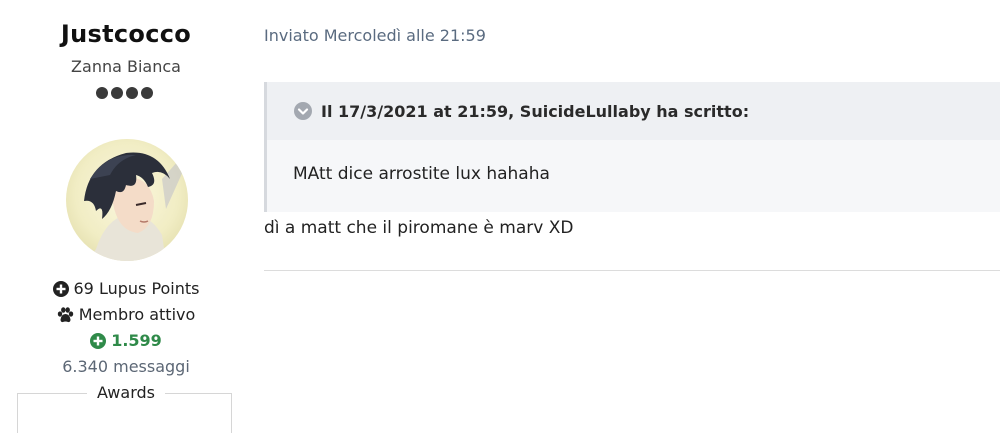  What do you see at coordinates (375, 35) in the screenshot?
I see `post-meta: Inviato Mercoledì alle 21:59` at bounding box center [375, 35].